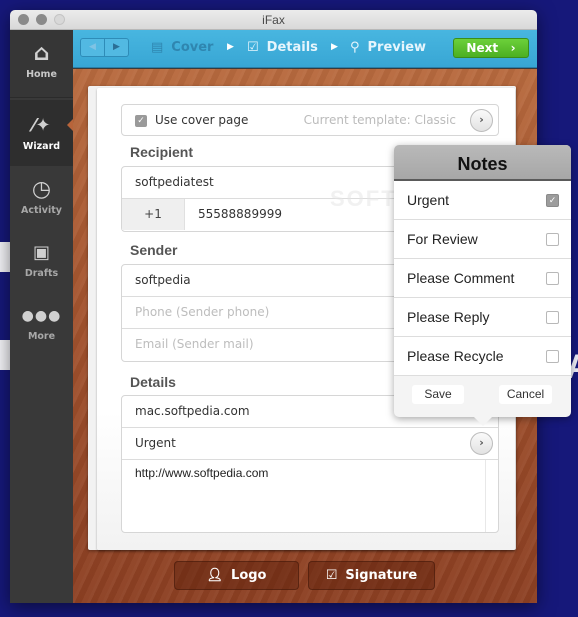 This screenshot has height=617, width=578. Describe the element at coordinates (41, 74) in the screenshot. I see `sidebar-item-label: Home` at that location.